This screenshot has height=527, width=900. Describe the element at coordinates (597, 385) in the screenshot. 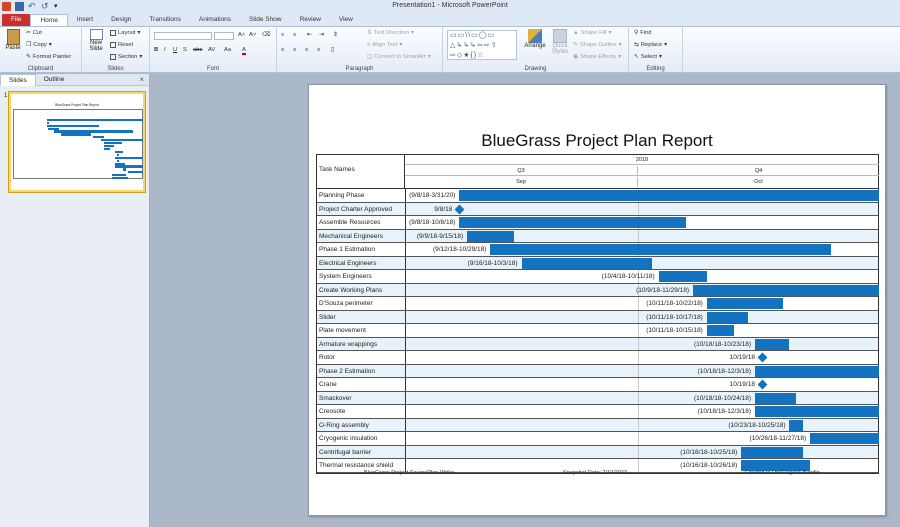

I see `gantt-row: Crane 10/19/18` at that location.